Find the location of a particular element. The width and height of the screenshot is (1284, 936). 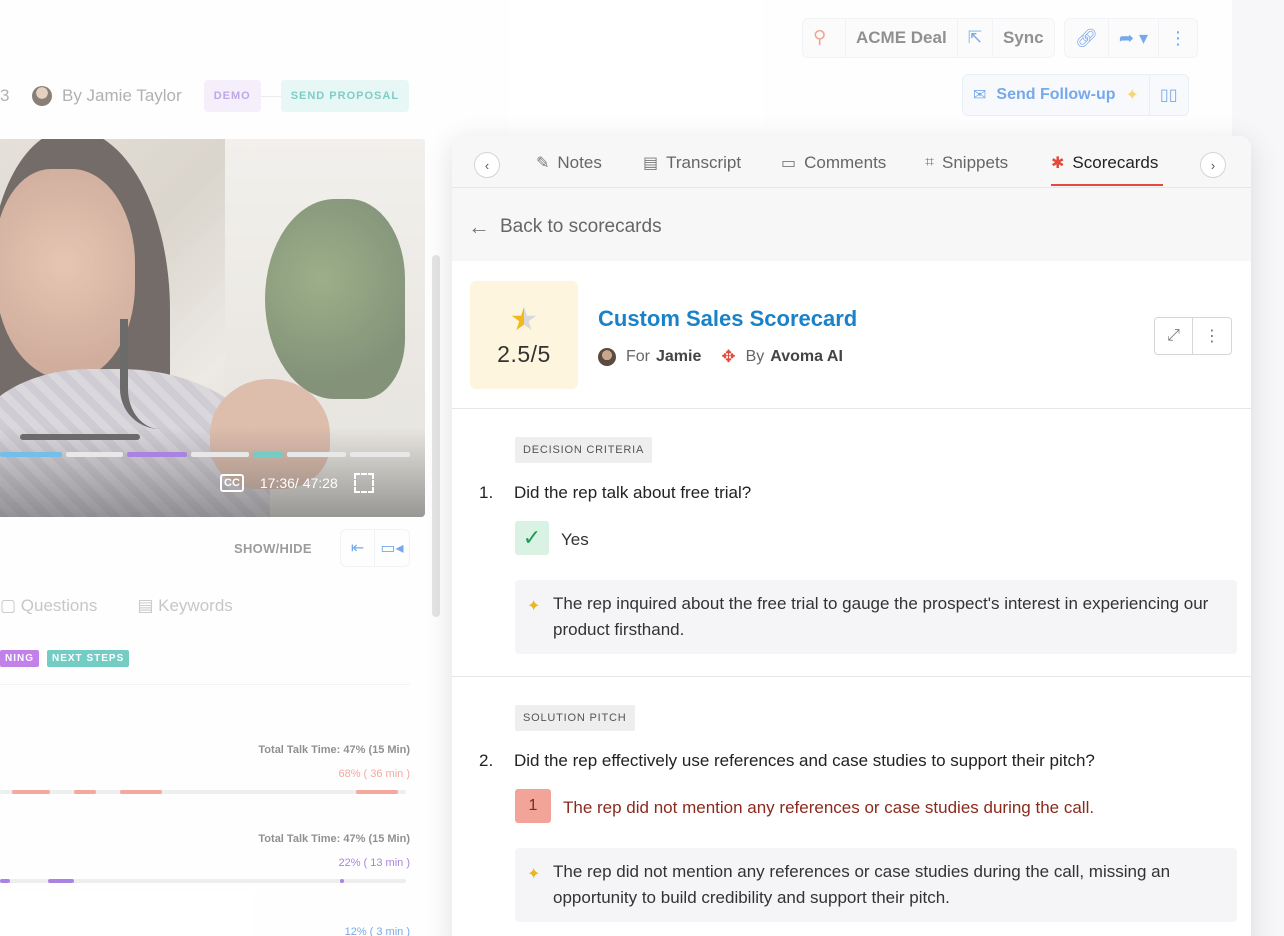

action-group: 🔗︎ ➦ ▾ ⋮ is located at coordinates (1131, 38).